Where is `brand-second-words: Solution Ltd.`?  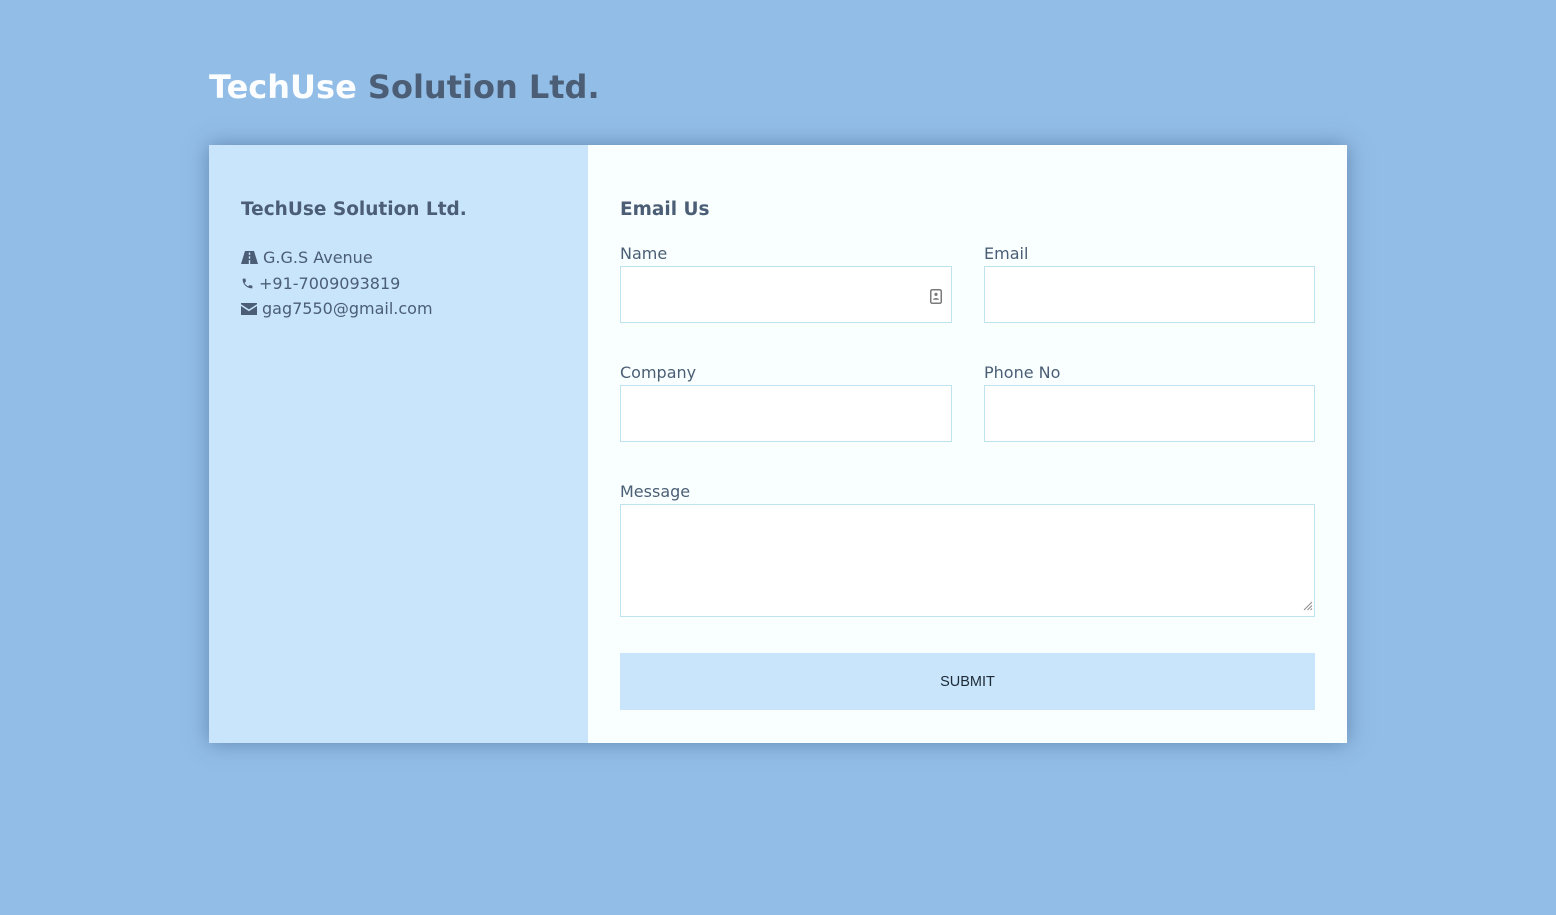 brand-second-words: Solution Ltd. is located at coordinates (483, 87).